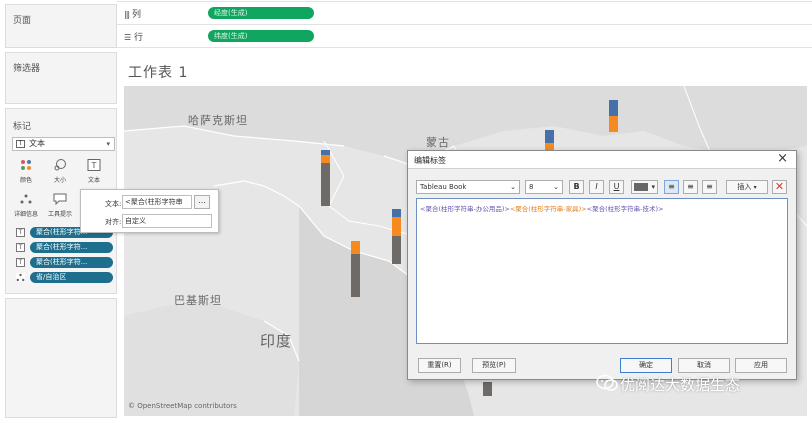 The width and height of the screenshot is (812, 423). I want to click on tooltip-icon, so click(60, 200).